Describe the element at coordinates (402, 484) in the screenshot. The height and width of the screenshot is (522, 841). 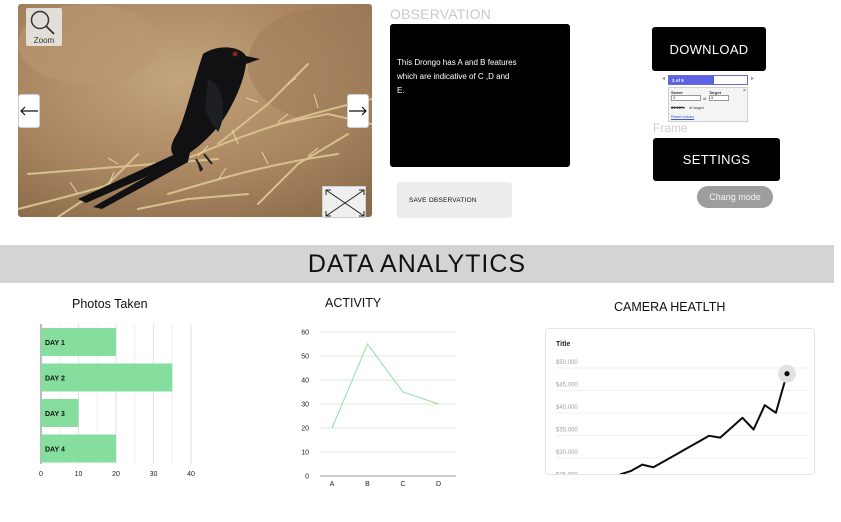
I see `x-tick-label: C` at that location.